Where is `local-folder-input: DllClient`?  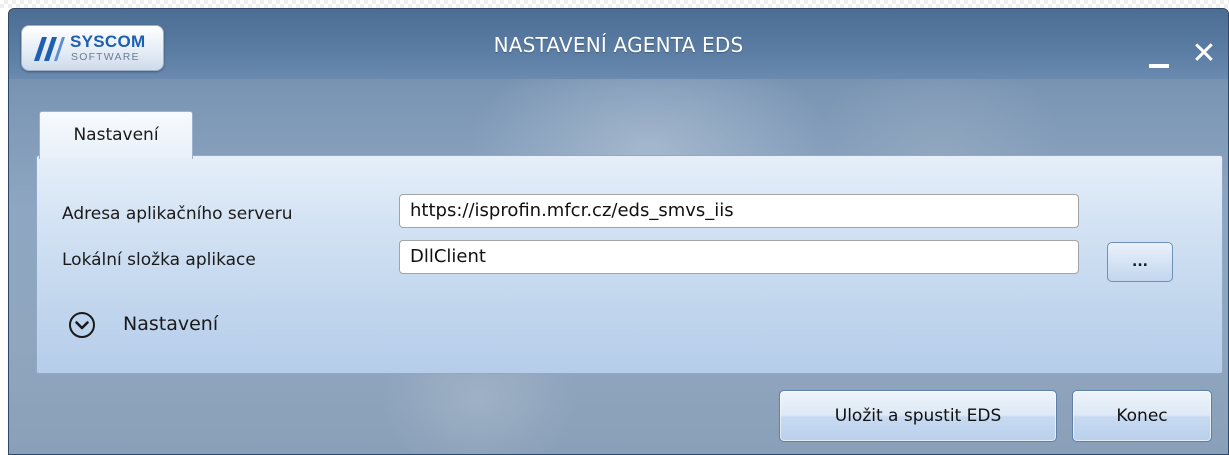
local-folder-input: DllClient is located at coordinates (739, 257).